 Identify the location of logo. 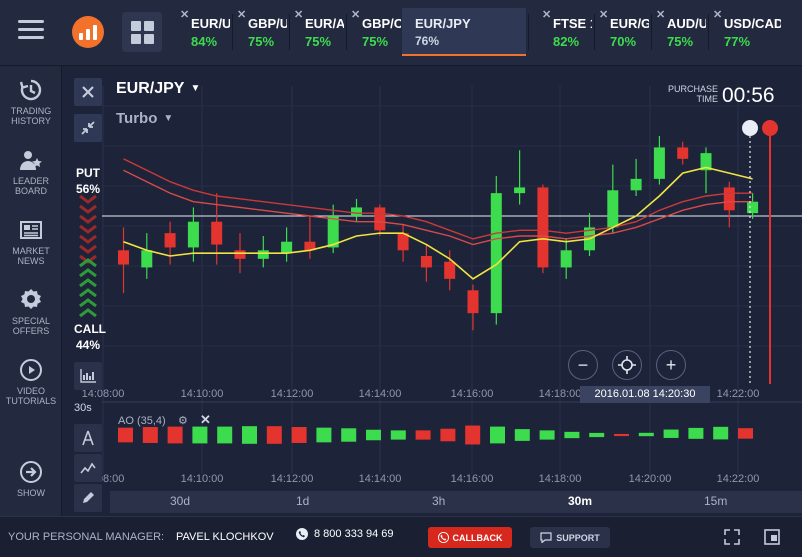
(88, 32).